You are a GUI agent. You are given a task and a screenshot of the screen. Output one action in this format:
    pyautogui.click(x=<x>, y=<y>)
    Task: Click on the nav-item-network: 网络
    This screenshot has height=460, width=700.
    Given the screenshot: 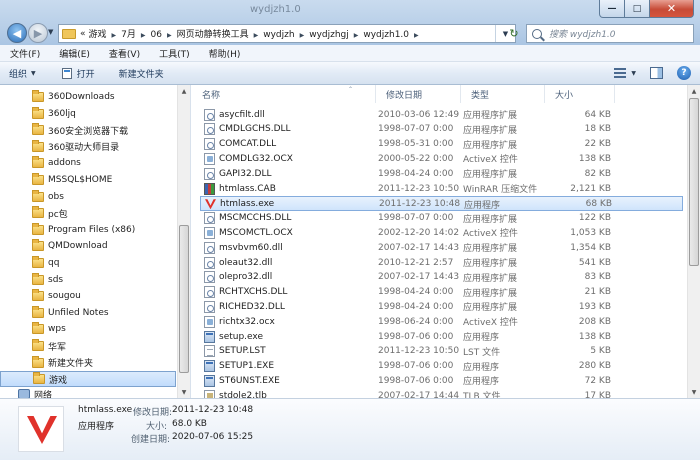 What is the action you would take?
    pyautogui.click(x=88, y=392)
    